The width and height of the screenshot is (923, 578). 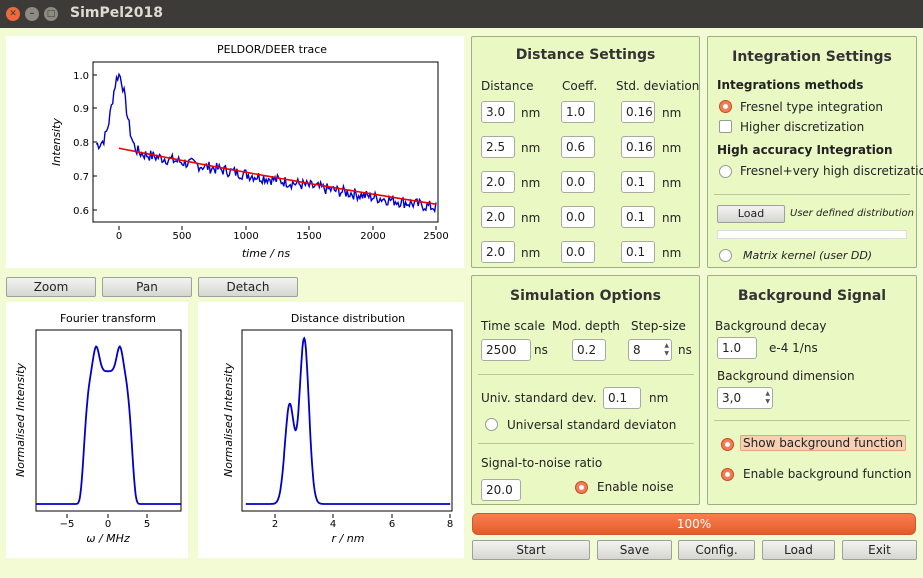 I want to click on trace-data-line, so click(x=266, y=143).